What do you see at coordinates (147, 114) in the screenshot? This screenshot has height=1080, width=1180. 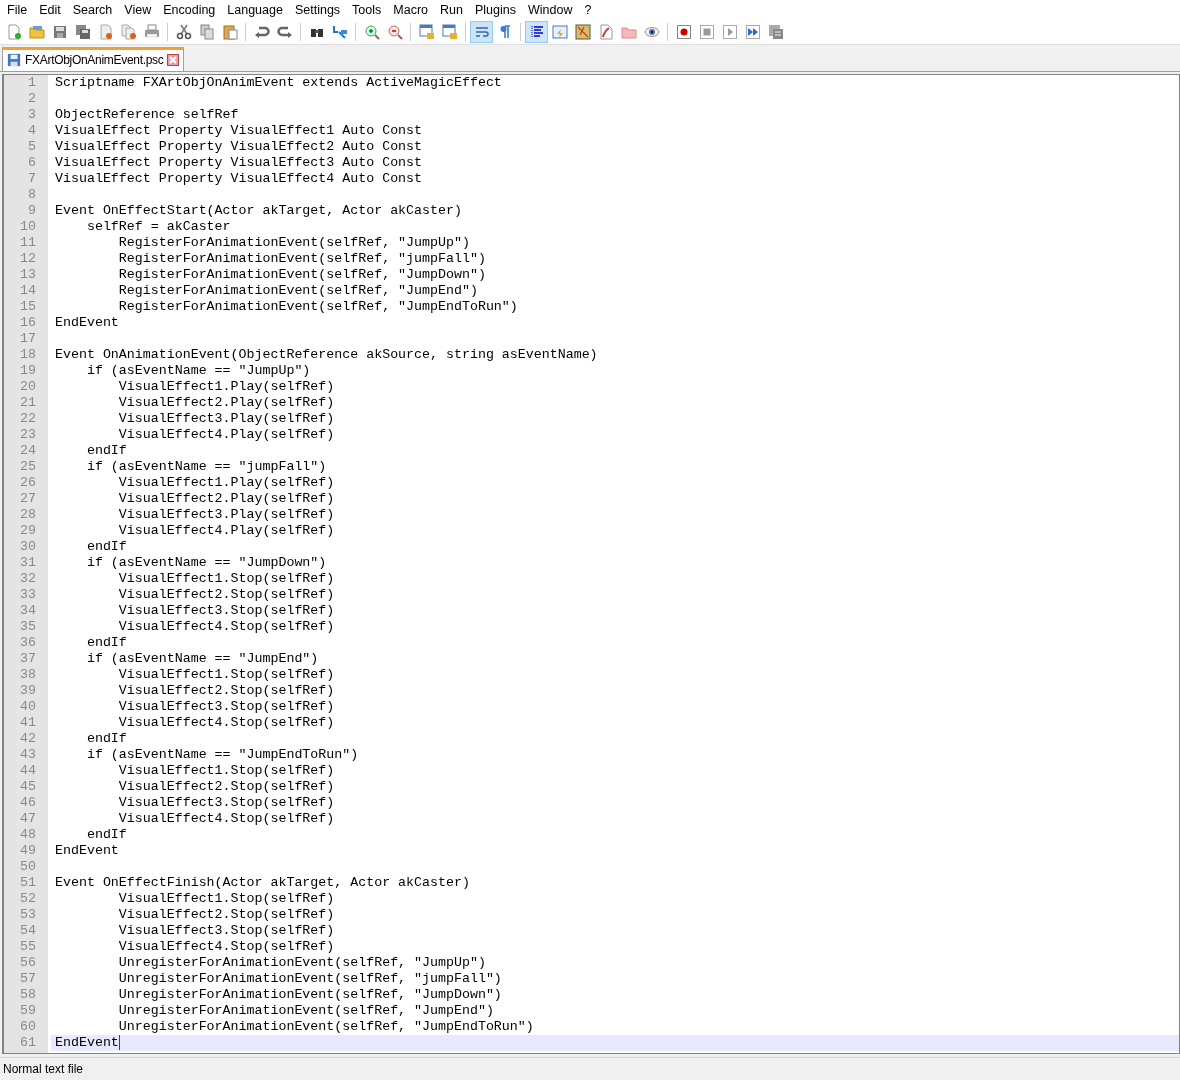 I see `code-line: ObjectReference selfRef` at bounding box center [147, 114].